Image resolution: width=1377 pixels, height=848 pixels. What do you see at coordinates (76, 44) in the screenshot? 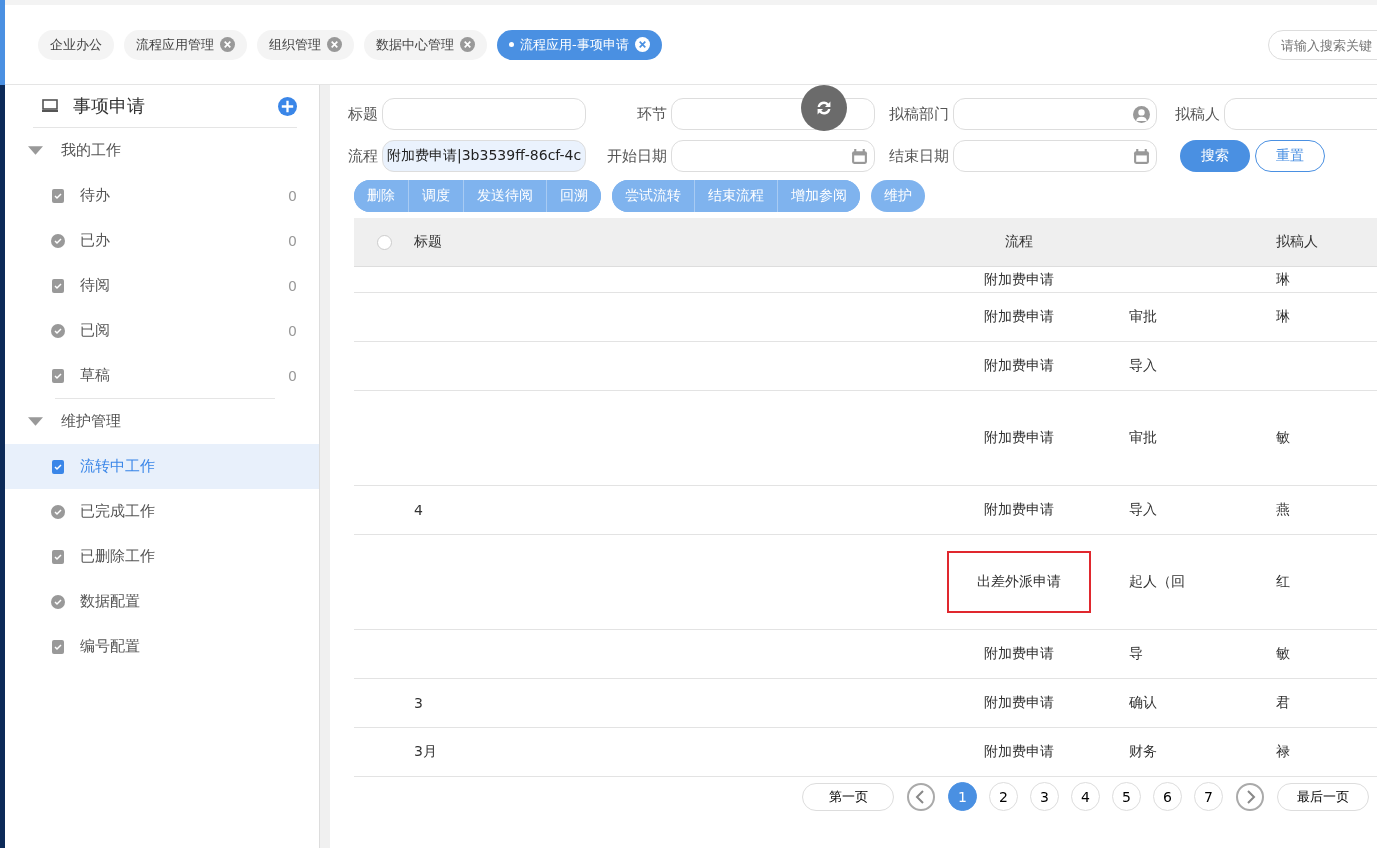
I see `tab: 企业办公` at bounding box center [76, 44].